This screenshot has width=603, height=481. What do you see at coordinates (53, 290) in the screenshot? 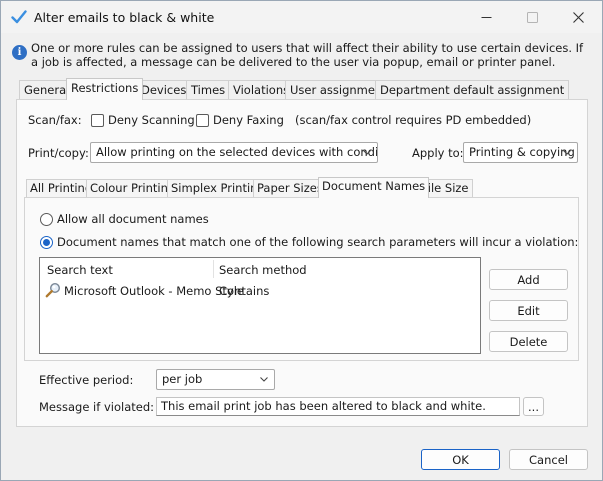
I see `magnifier-icon` at bounding box center [53, 290].